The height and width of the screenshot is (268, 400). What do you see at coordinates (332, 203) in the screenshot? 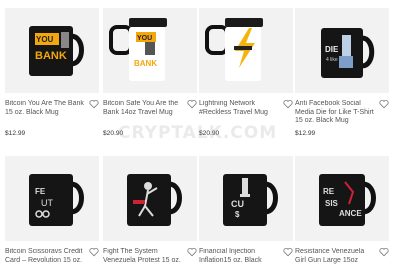
I see `svg-text: SIS` at bounding box center [332, 203].